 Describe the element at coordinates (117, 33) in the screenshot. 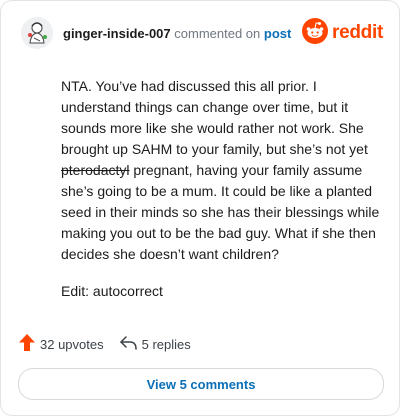

I see `username-link: ginger-inside-007` at that location.